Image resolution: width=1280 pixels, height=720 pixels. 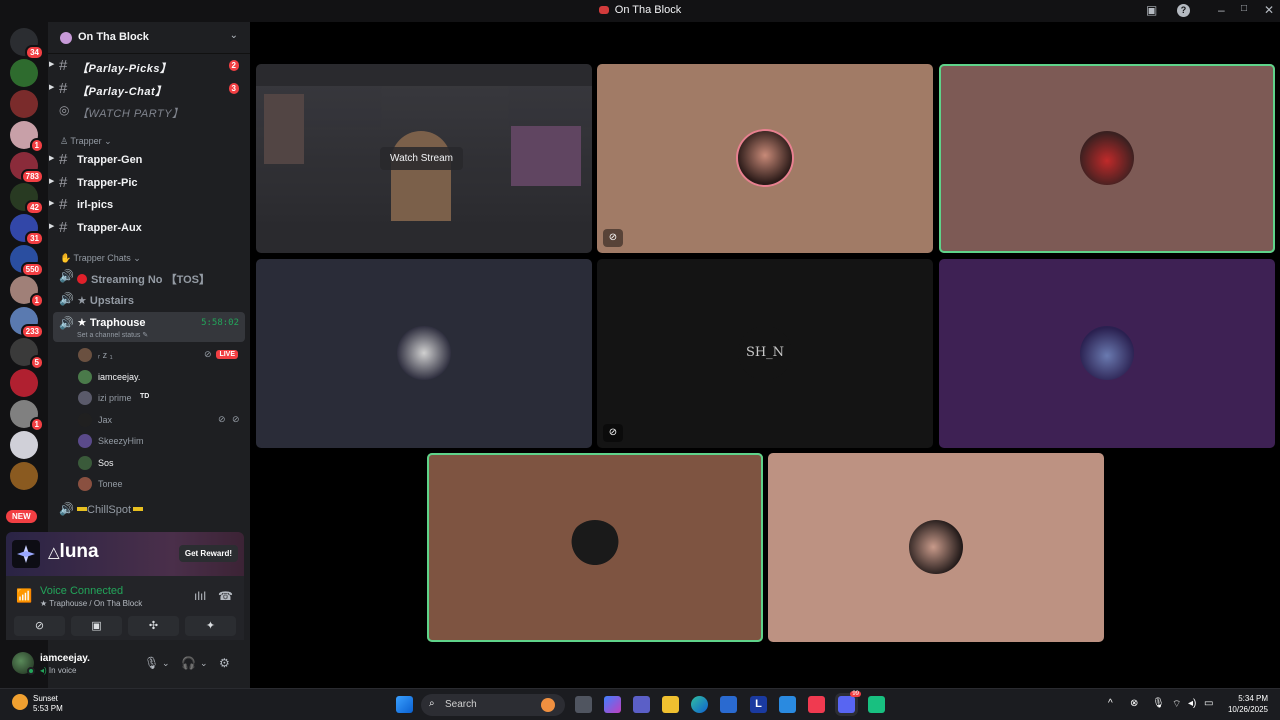 I want to click on l-app-icon: L, so click(x=758, y=704).